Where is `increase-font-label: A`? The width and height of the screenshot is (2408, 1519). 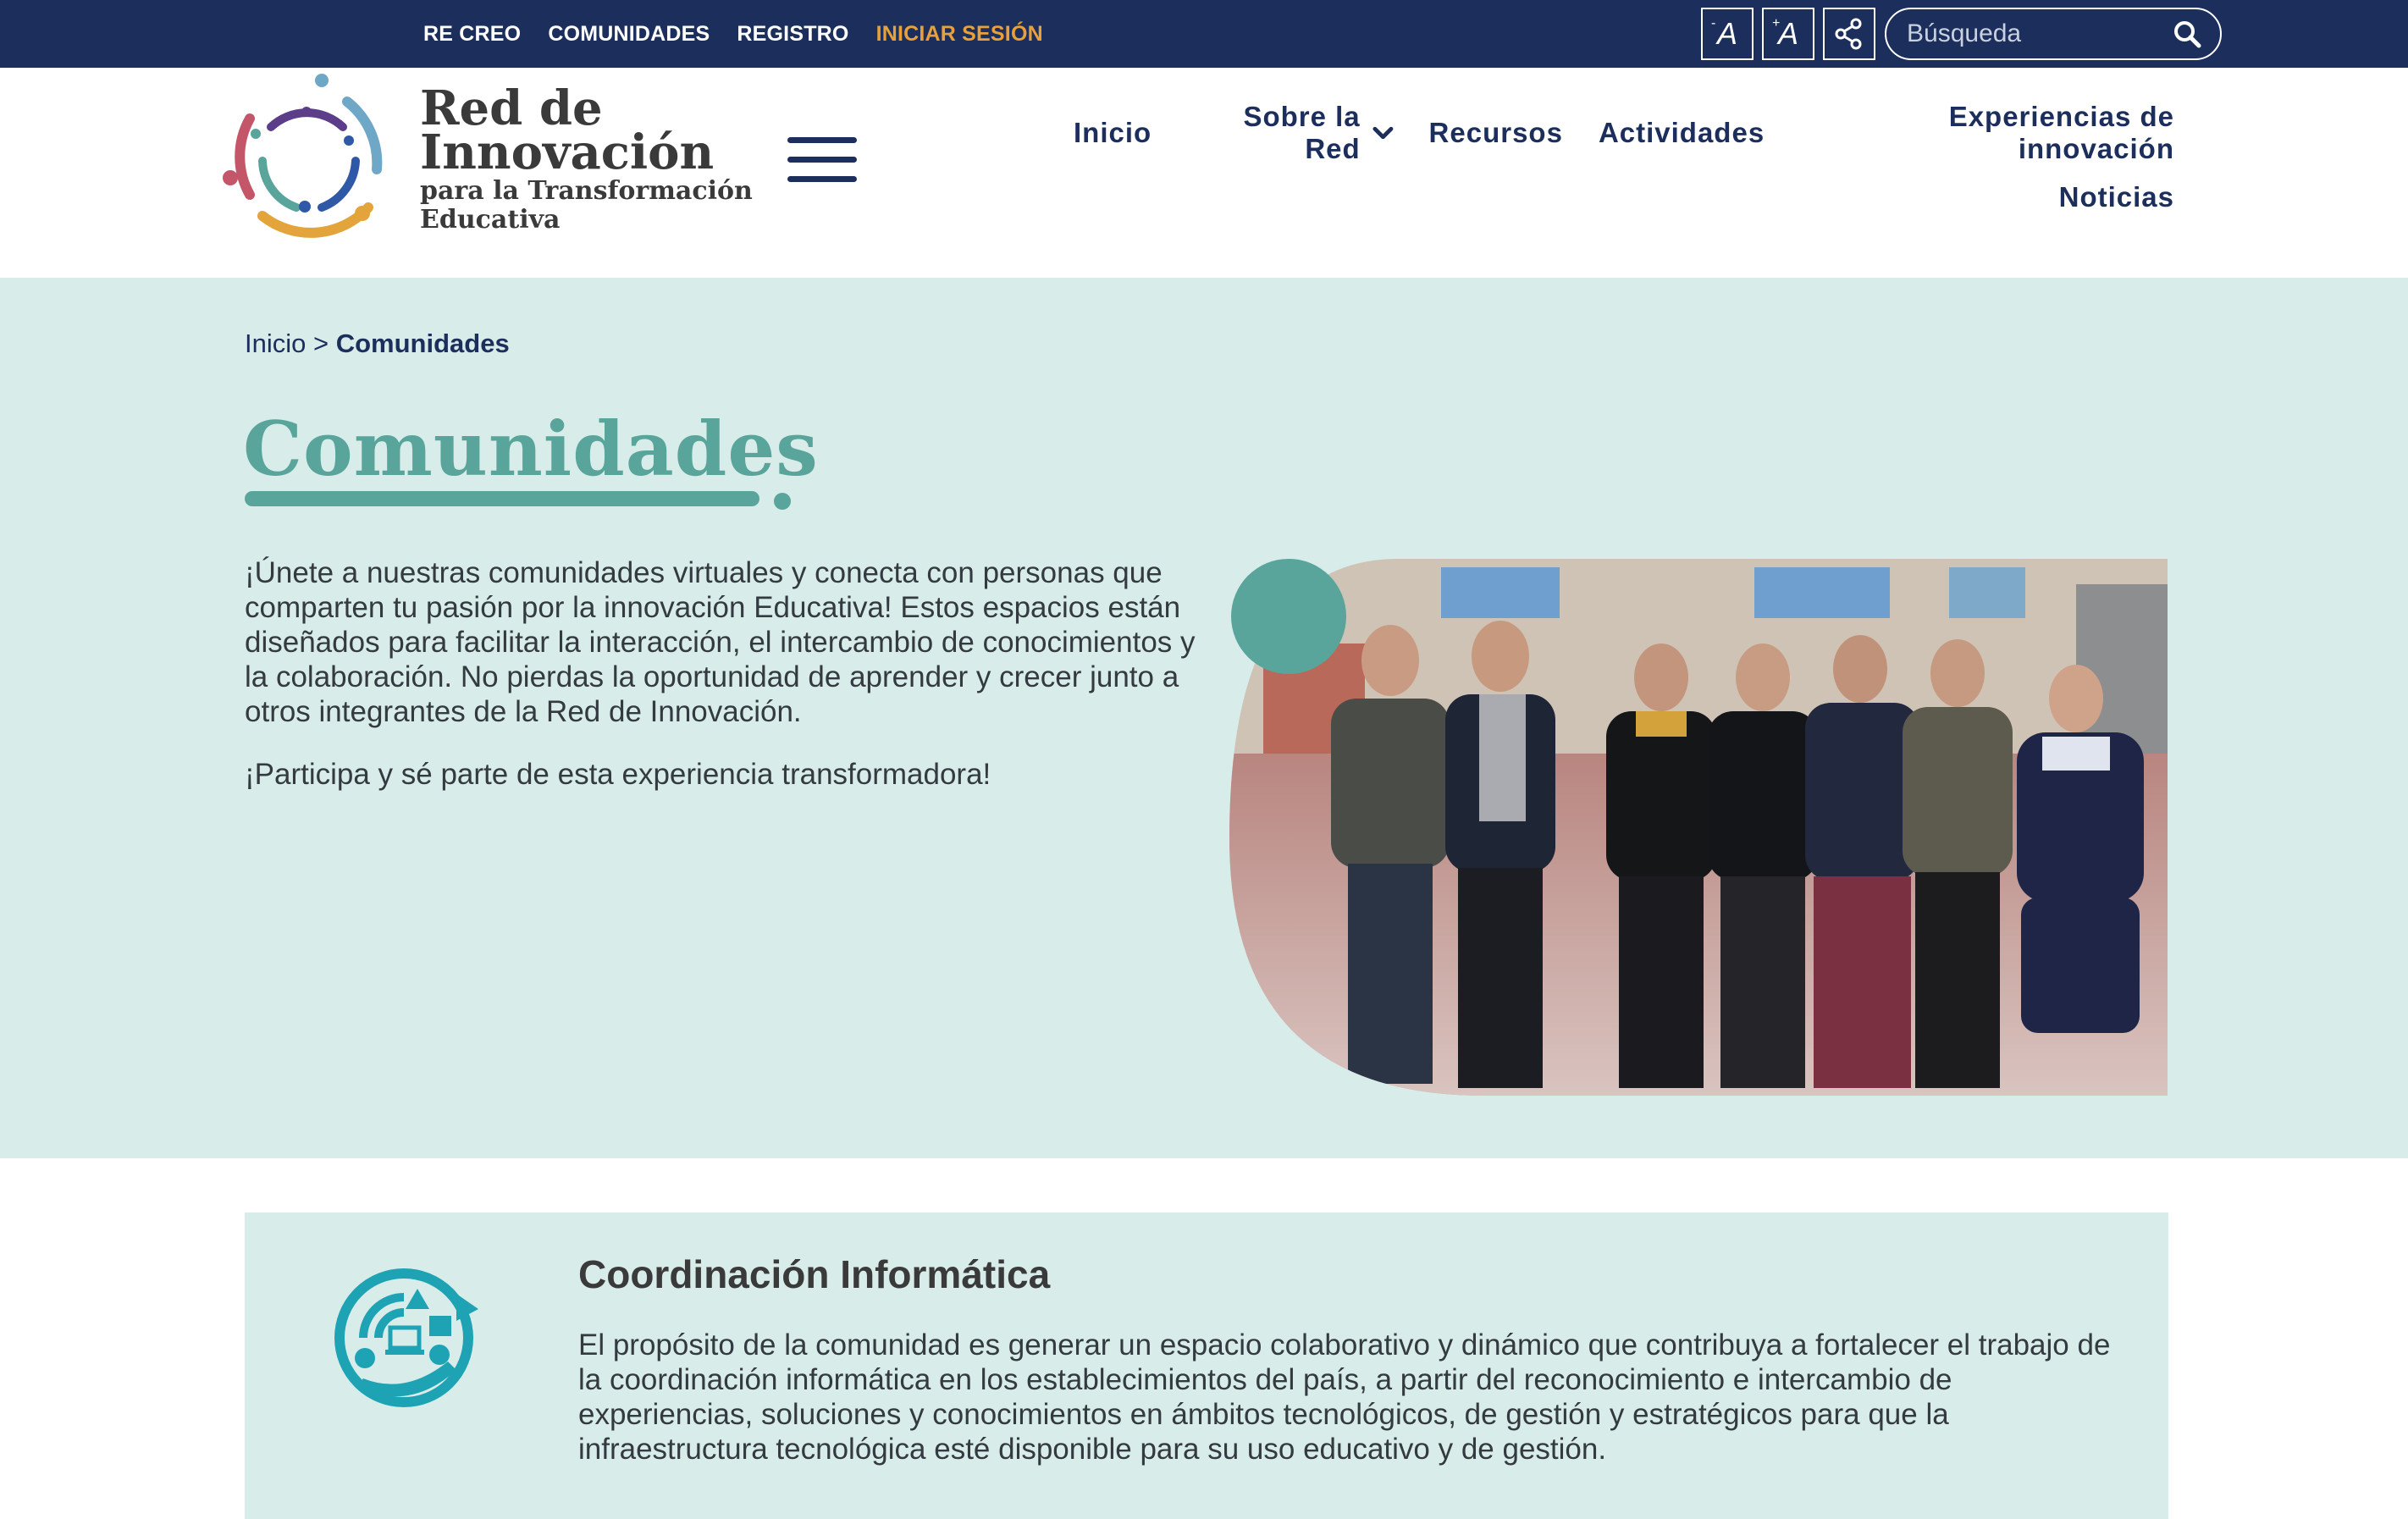
increase-font-label: A is located at coordinates (1787, 33).